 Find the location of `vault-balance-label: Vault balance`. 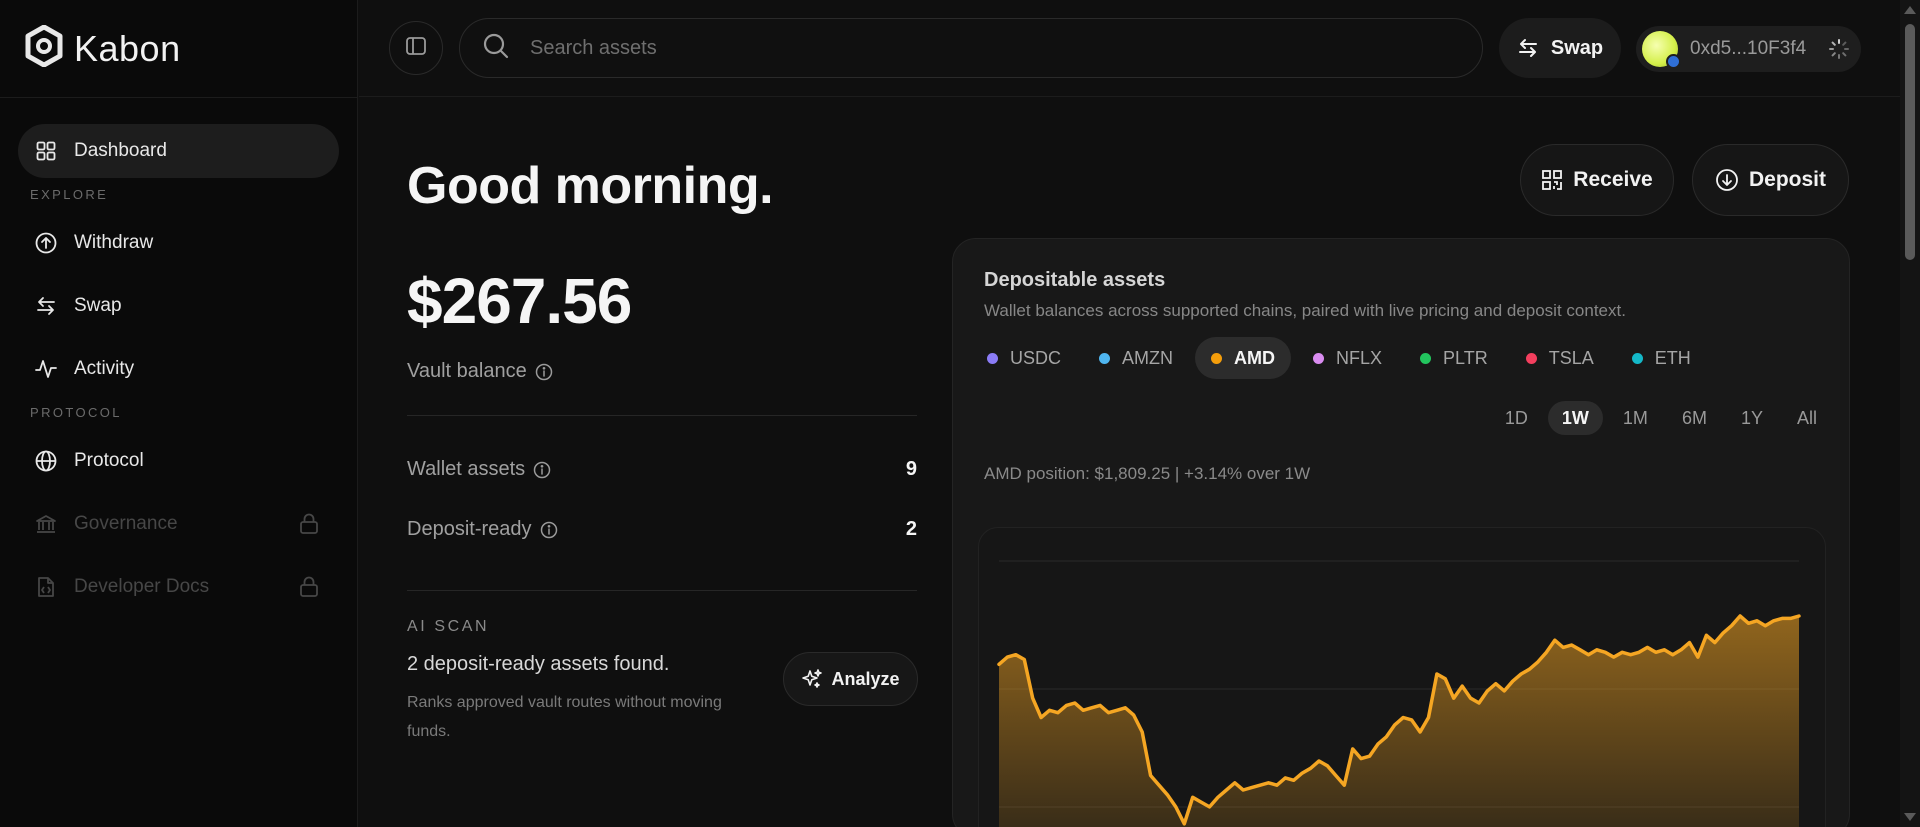

vault-balance-label: Vault balance is located at coordinates (480, 371).